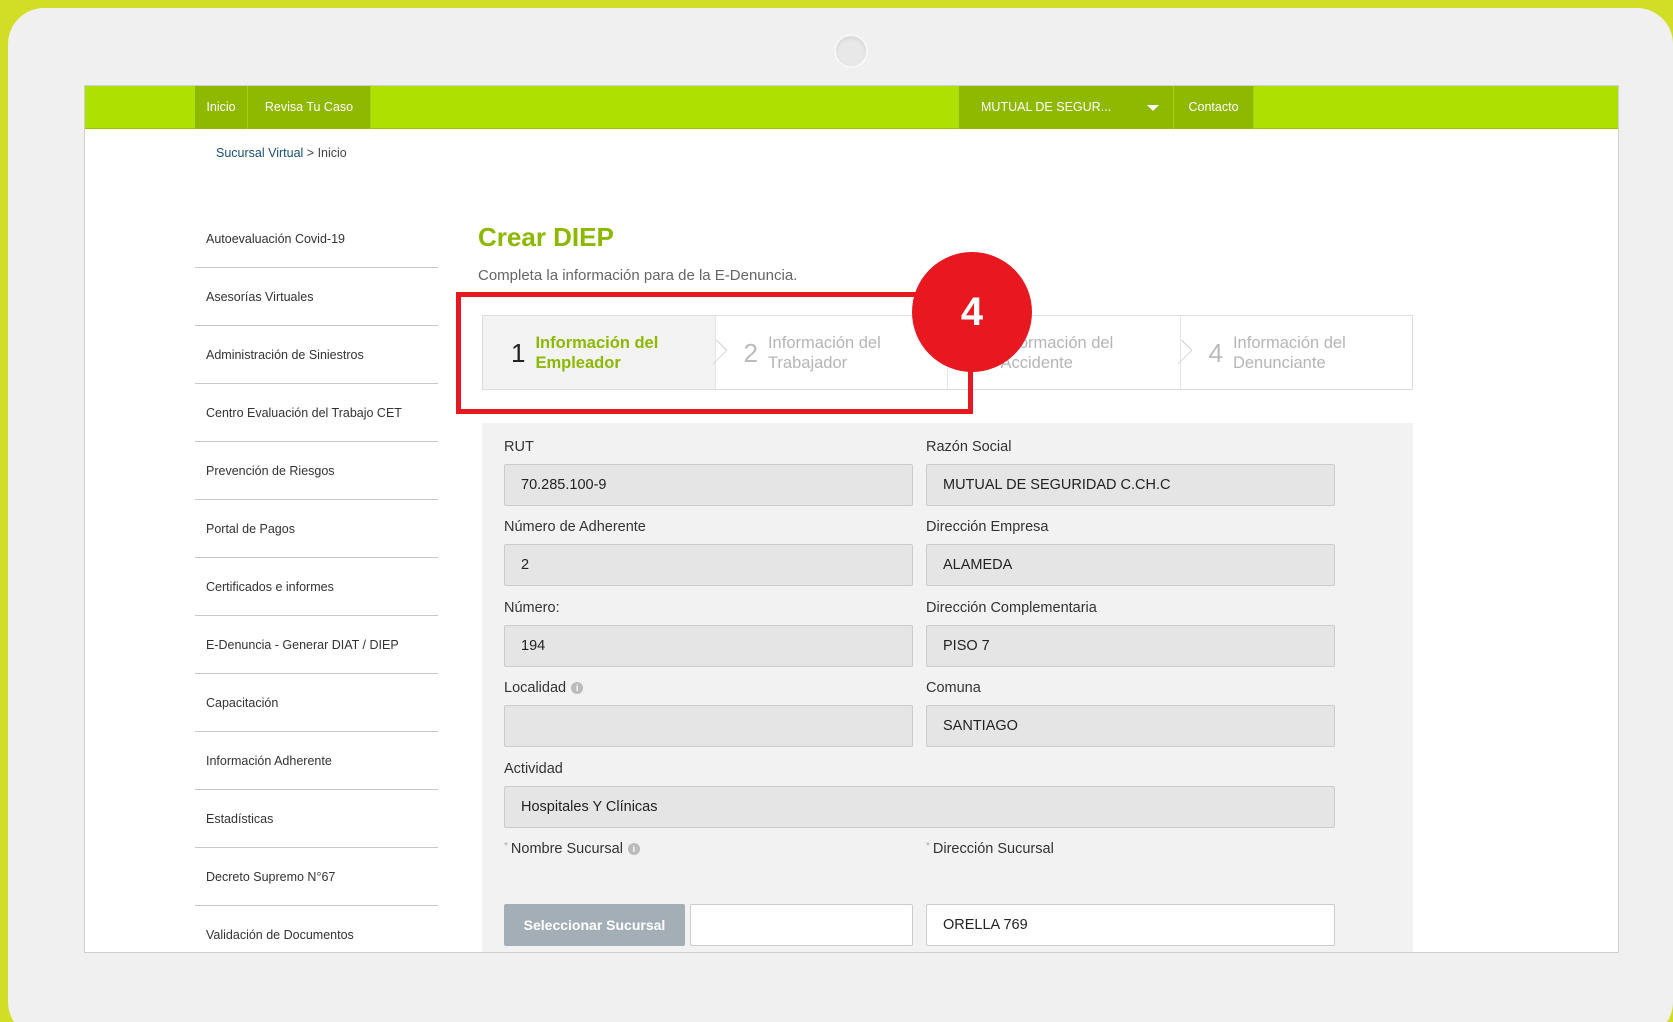  I want to click on adherente-field: 2, so click(708, 565).